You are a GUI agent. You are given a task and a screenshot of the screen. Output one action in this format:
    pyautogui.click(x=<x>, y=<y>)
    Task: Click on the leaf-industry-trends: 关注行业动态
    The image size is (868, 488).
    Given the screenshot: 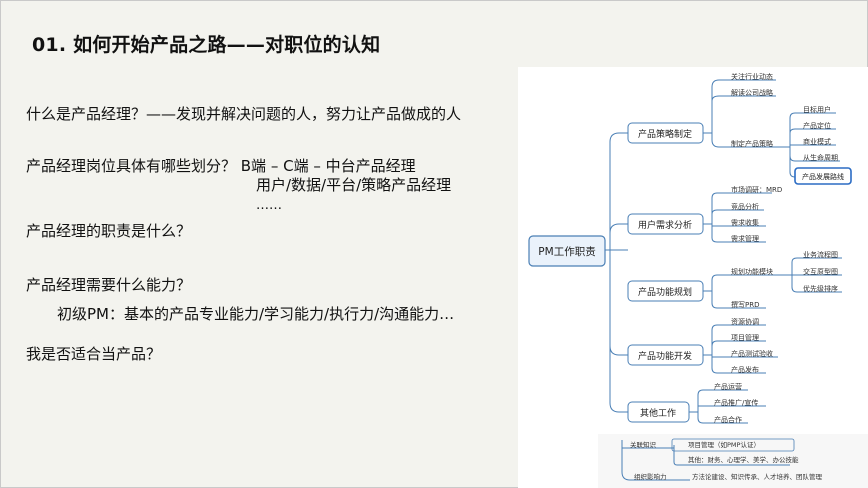 What is the action you would take?
    pyautogui.click(x=752, y=76)
    